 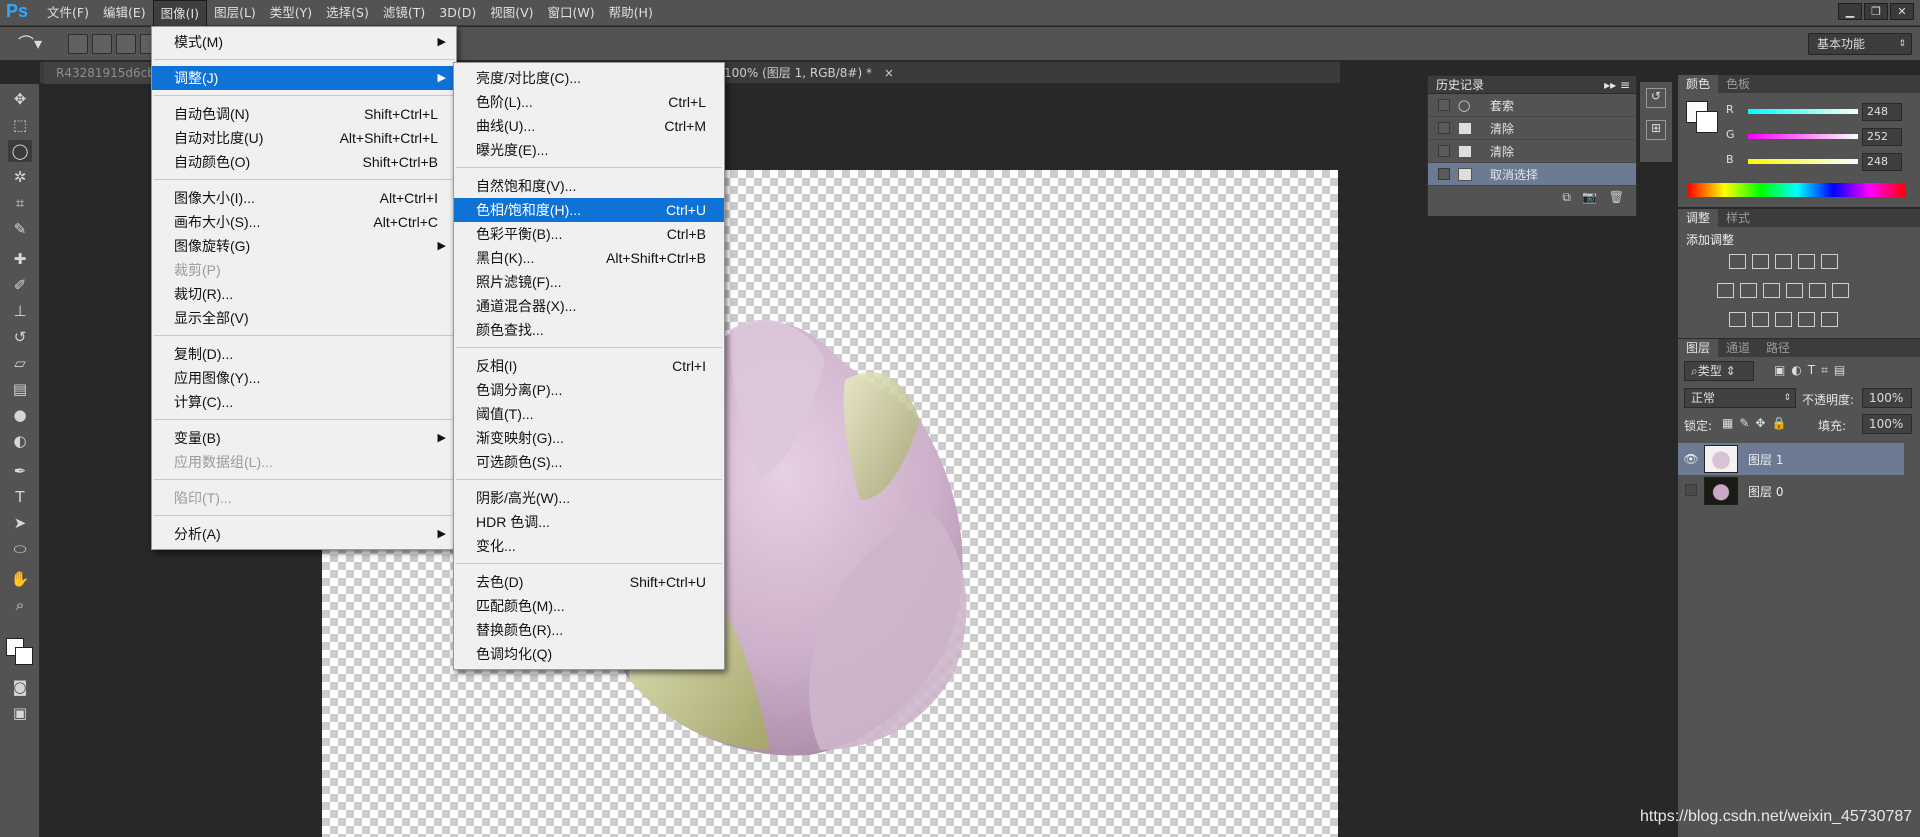 I want to click on new-selection-icon, so click(x=78, y=44).